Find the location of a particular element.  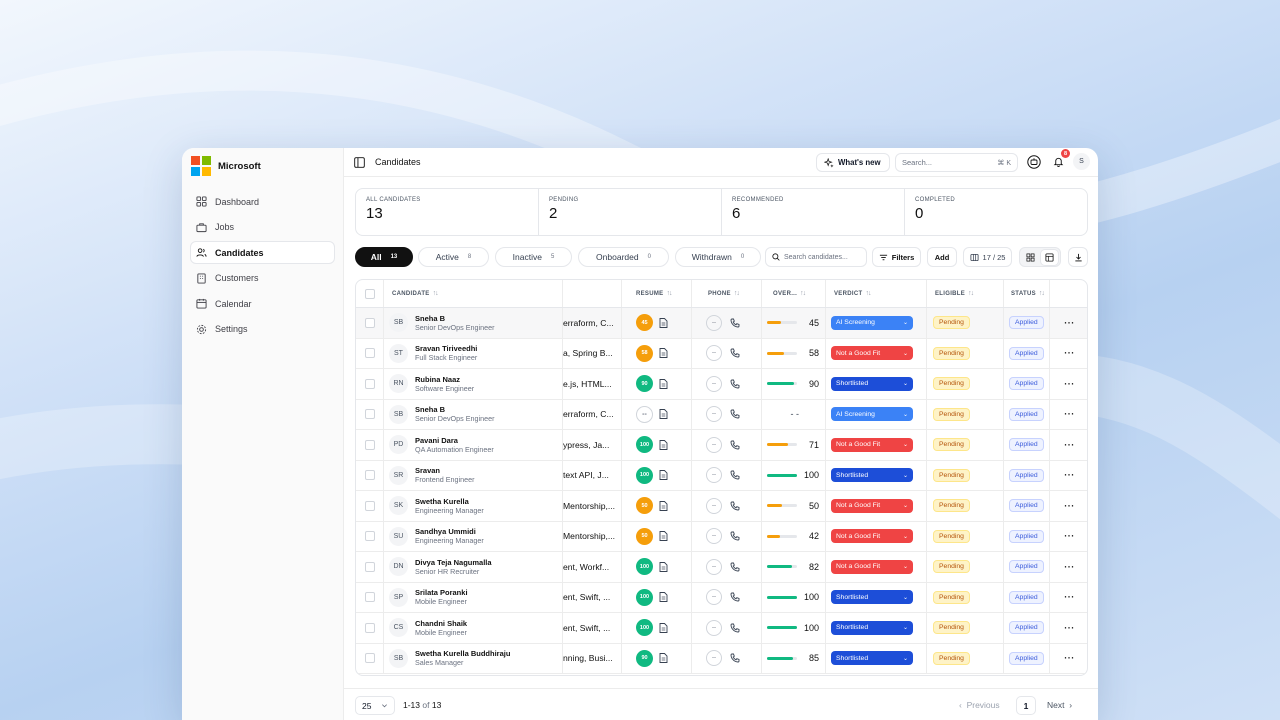

candidate-cell: PD Pavani Dara QA Automation Engineer is located at coordinates (473, 445).